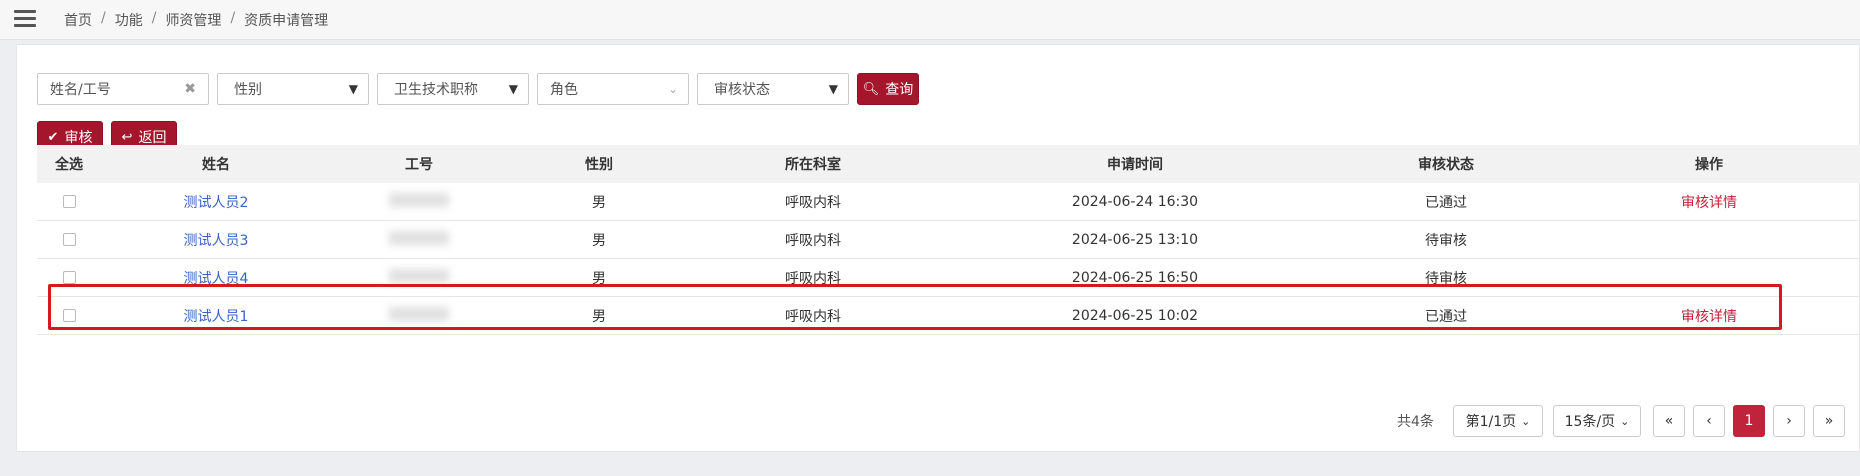 The height and width of the screenshot is (476, 1860). I want to click on bottom-bar, so click(930, 466).